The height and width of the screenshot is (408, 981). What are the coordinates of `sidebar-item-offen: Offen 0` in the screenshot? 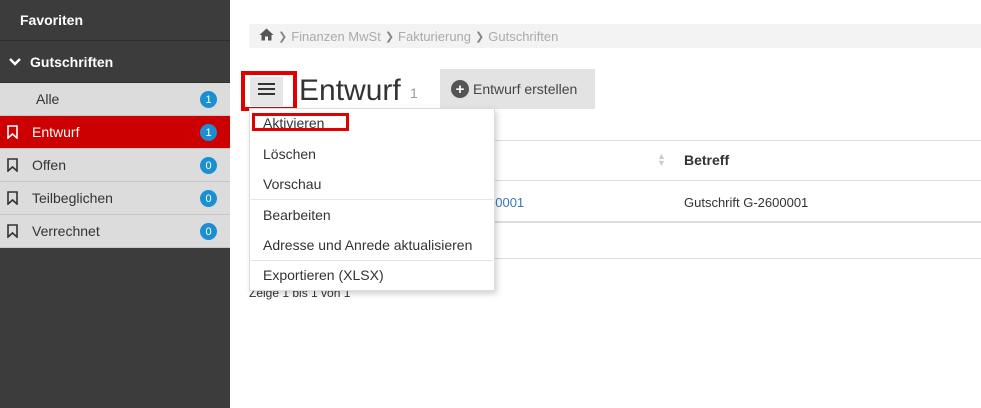 It's located at (115, 165).